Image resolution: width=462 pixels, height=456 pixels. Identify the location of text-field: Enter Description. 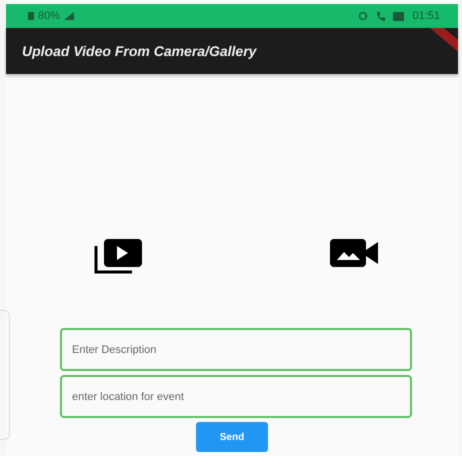
(236, 349).